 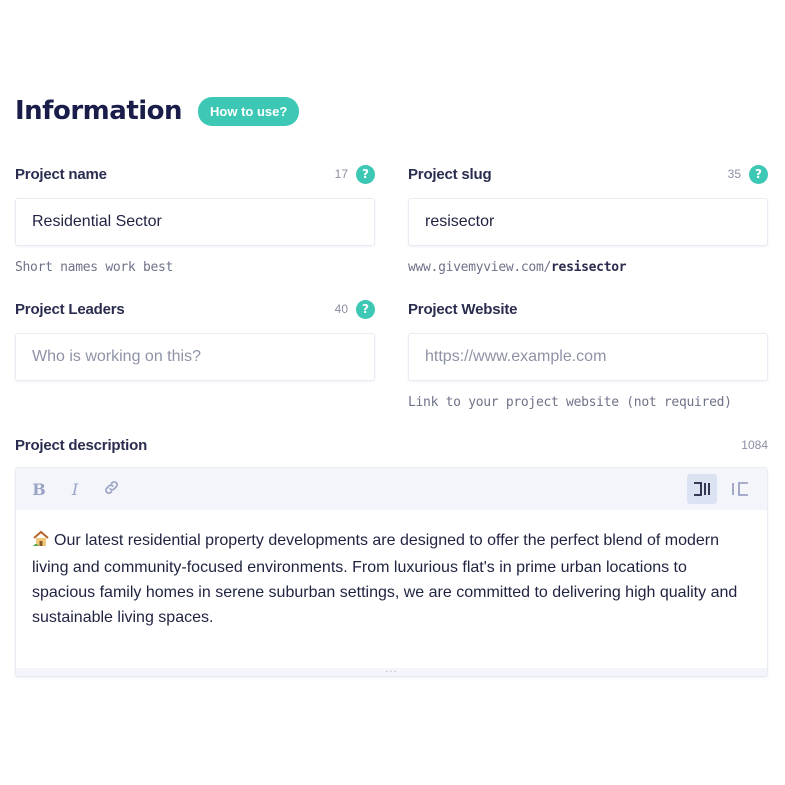 What do you see at coordinates (702, 489) in the screenshot?
I see `ltr-icon` at bounding box center [702, 489].